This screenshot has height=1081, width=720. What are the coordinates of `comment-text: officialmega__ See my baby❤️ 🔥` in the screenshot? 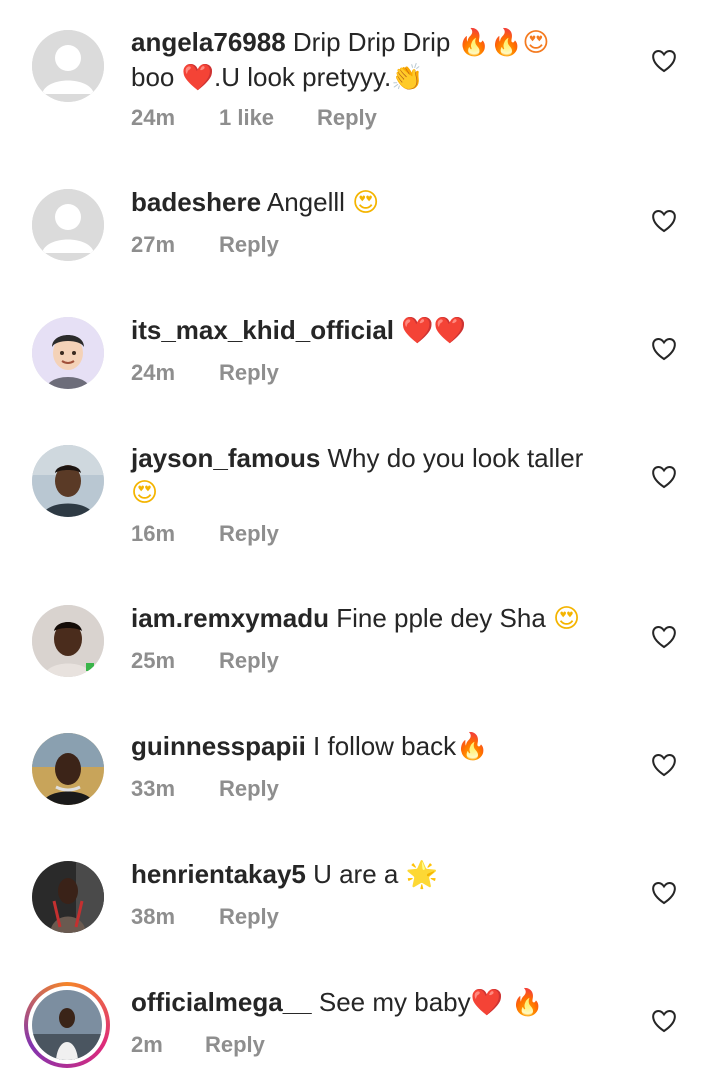 It's located at (366, 1002).